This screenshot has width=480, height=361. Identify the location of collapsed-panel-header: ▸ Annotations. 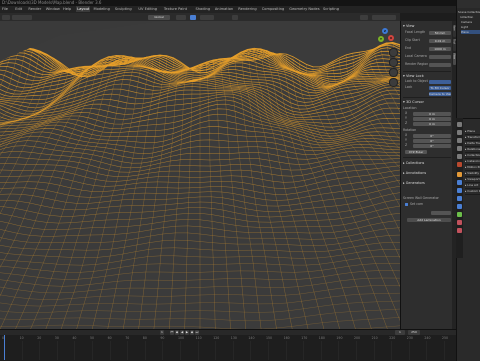
(427, 173).